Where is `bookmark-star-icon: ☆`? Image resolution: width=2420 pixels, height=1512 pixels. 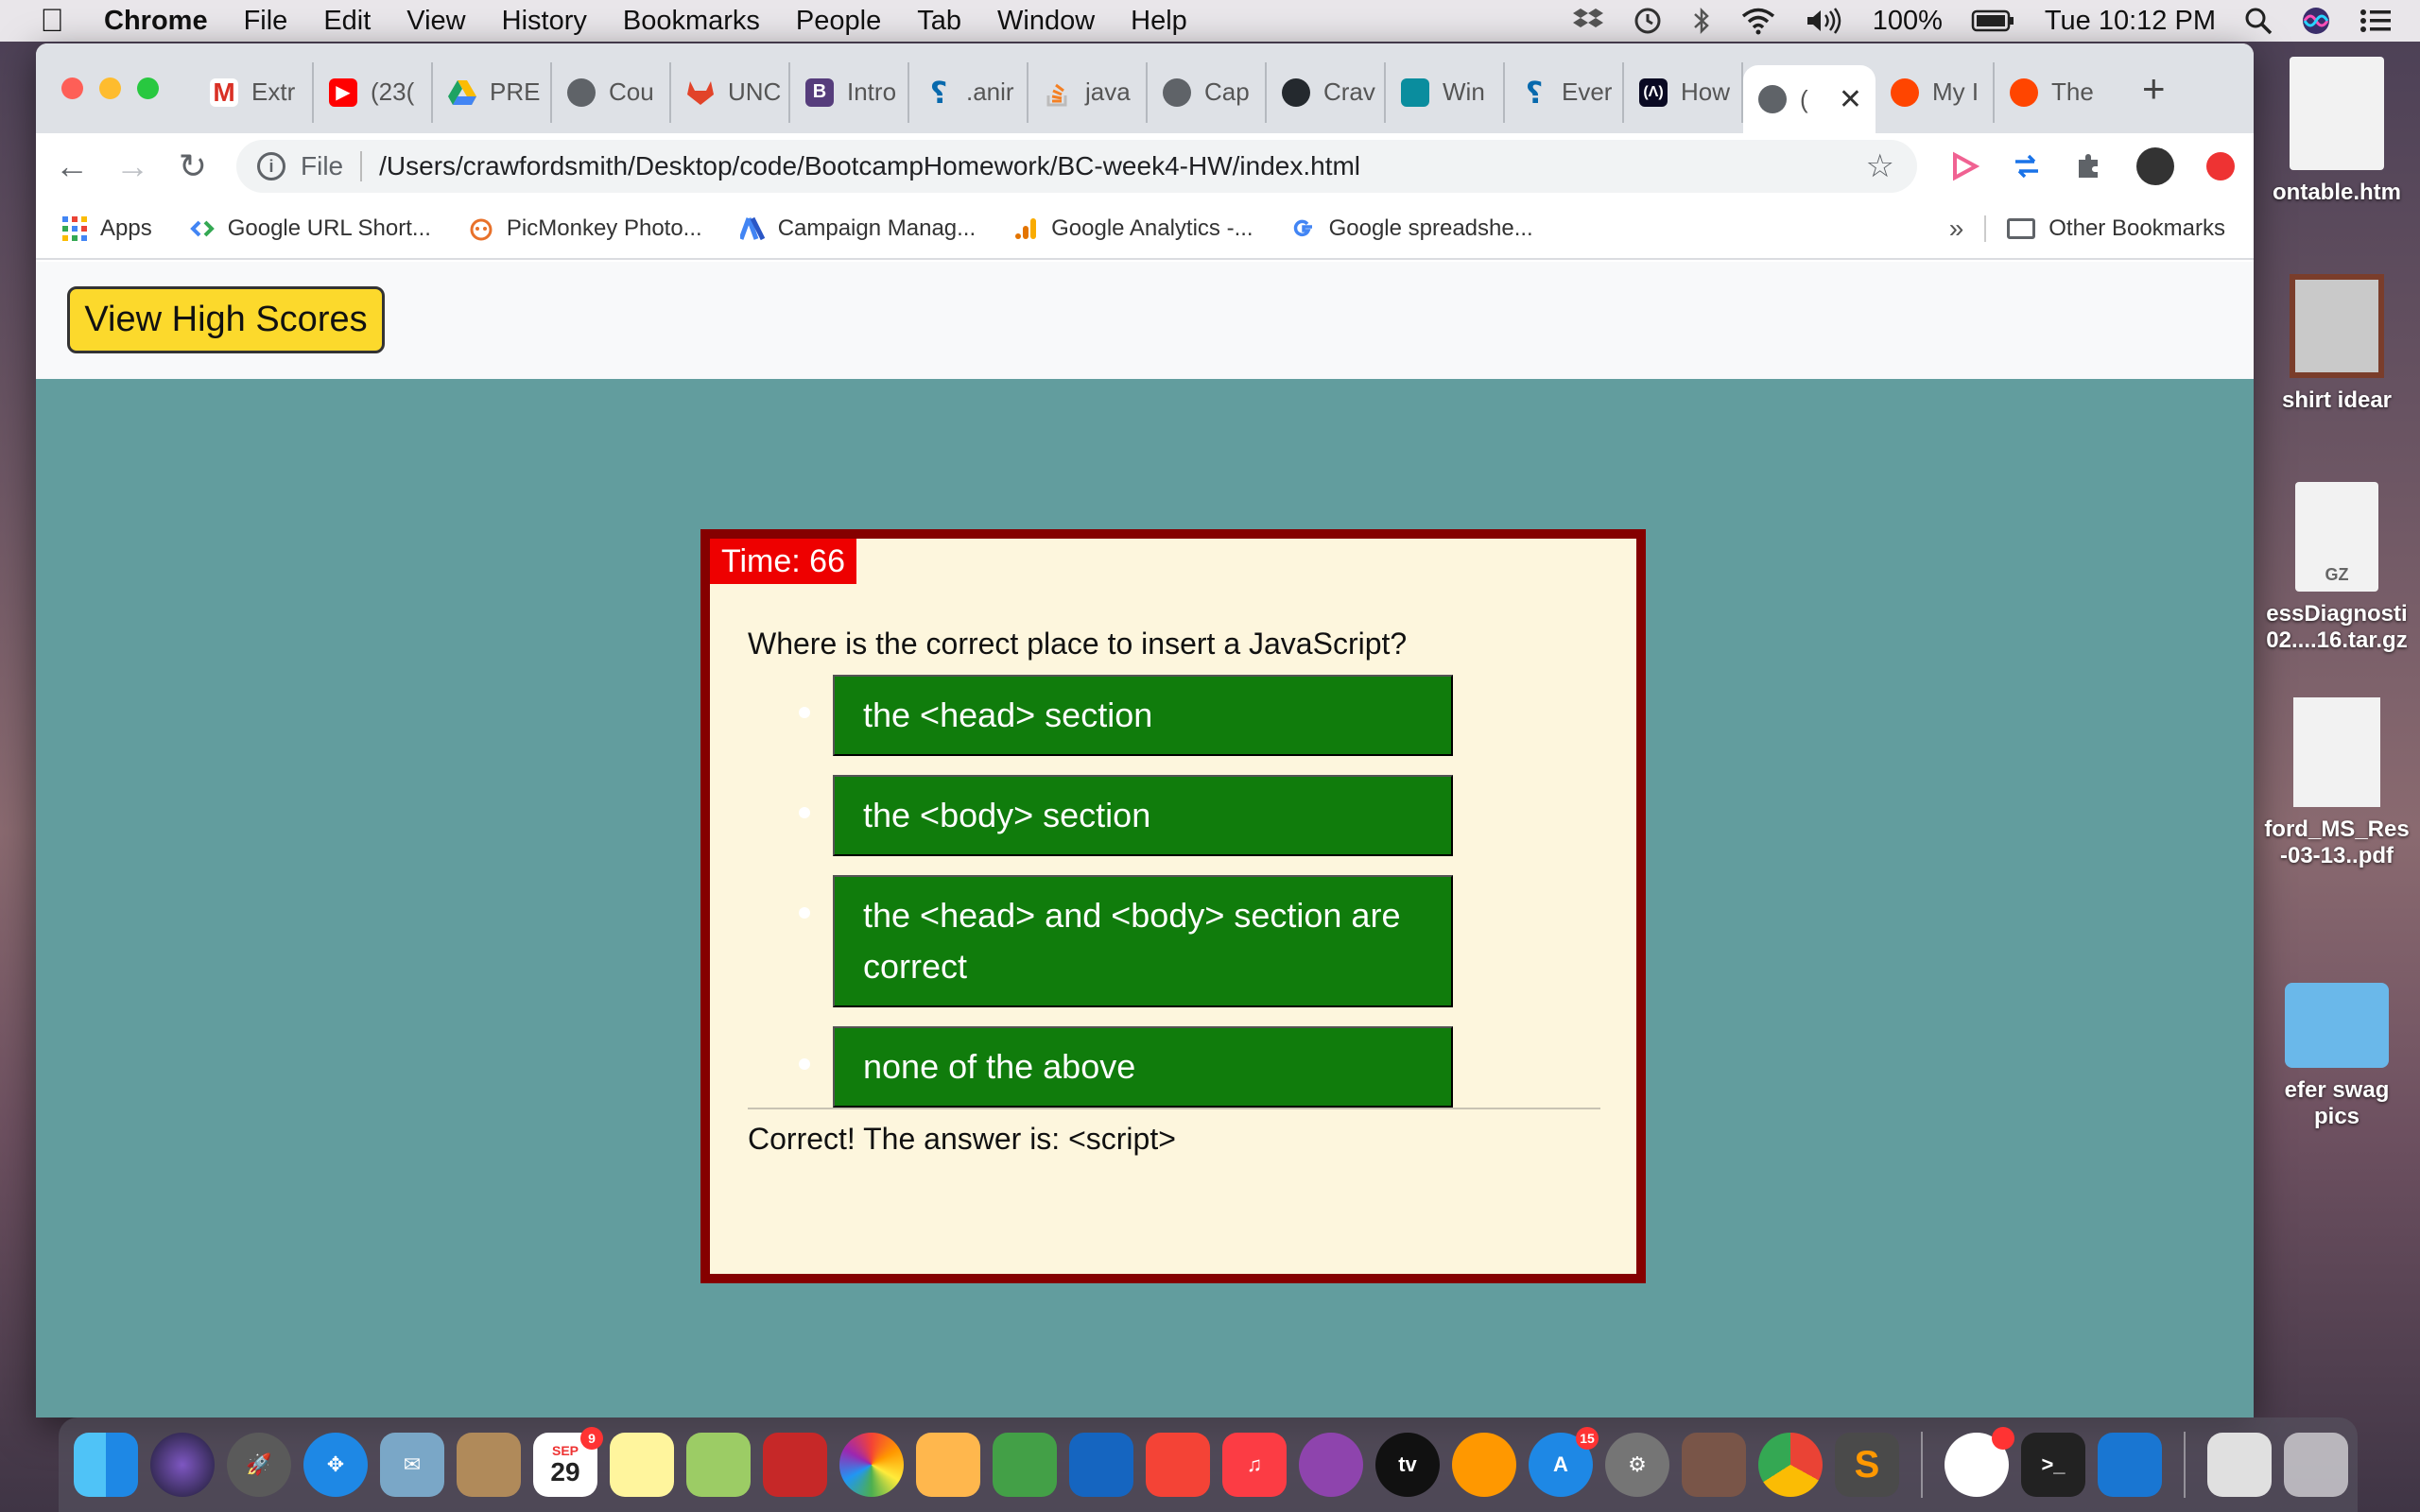
bookmark-star-icon: ☆ is located at coordinates (1880, 166).